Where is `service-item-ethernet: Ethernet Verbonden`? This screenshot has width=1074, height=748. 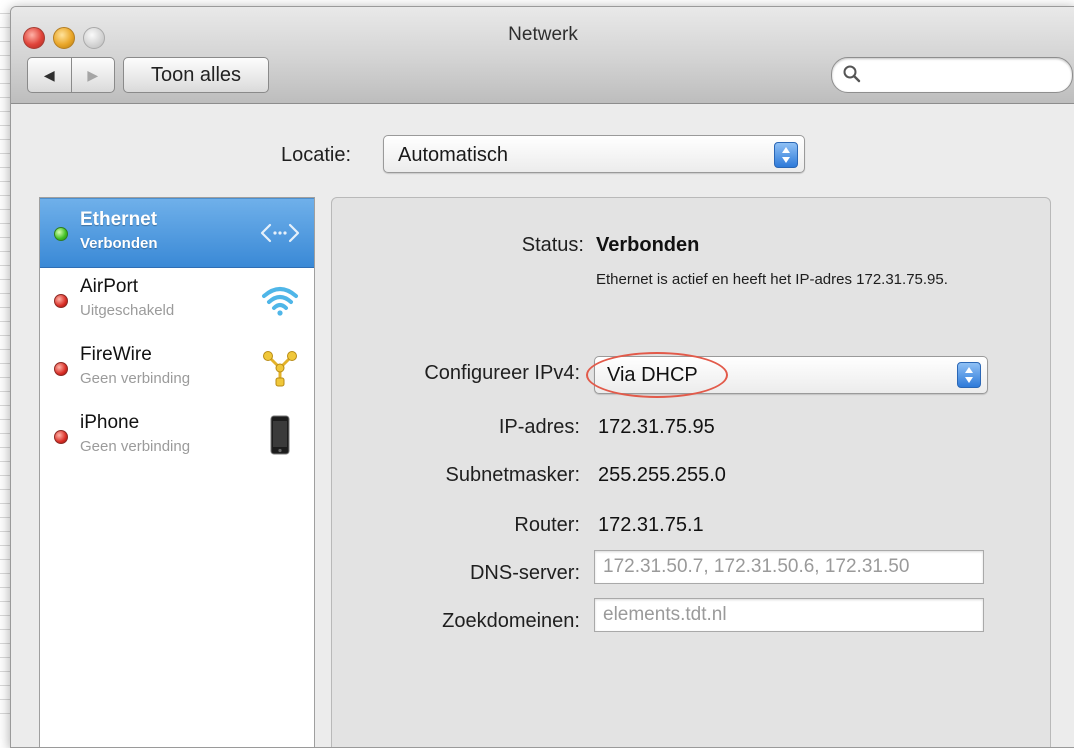 service-item-ethernet: Ethernet Verbonden is located at coordinates (177, 233).